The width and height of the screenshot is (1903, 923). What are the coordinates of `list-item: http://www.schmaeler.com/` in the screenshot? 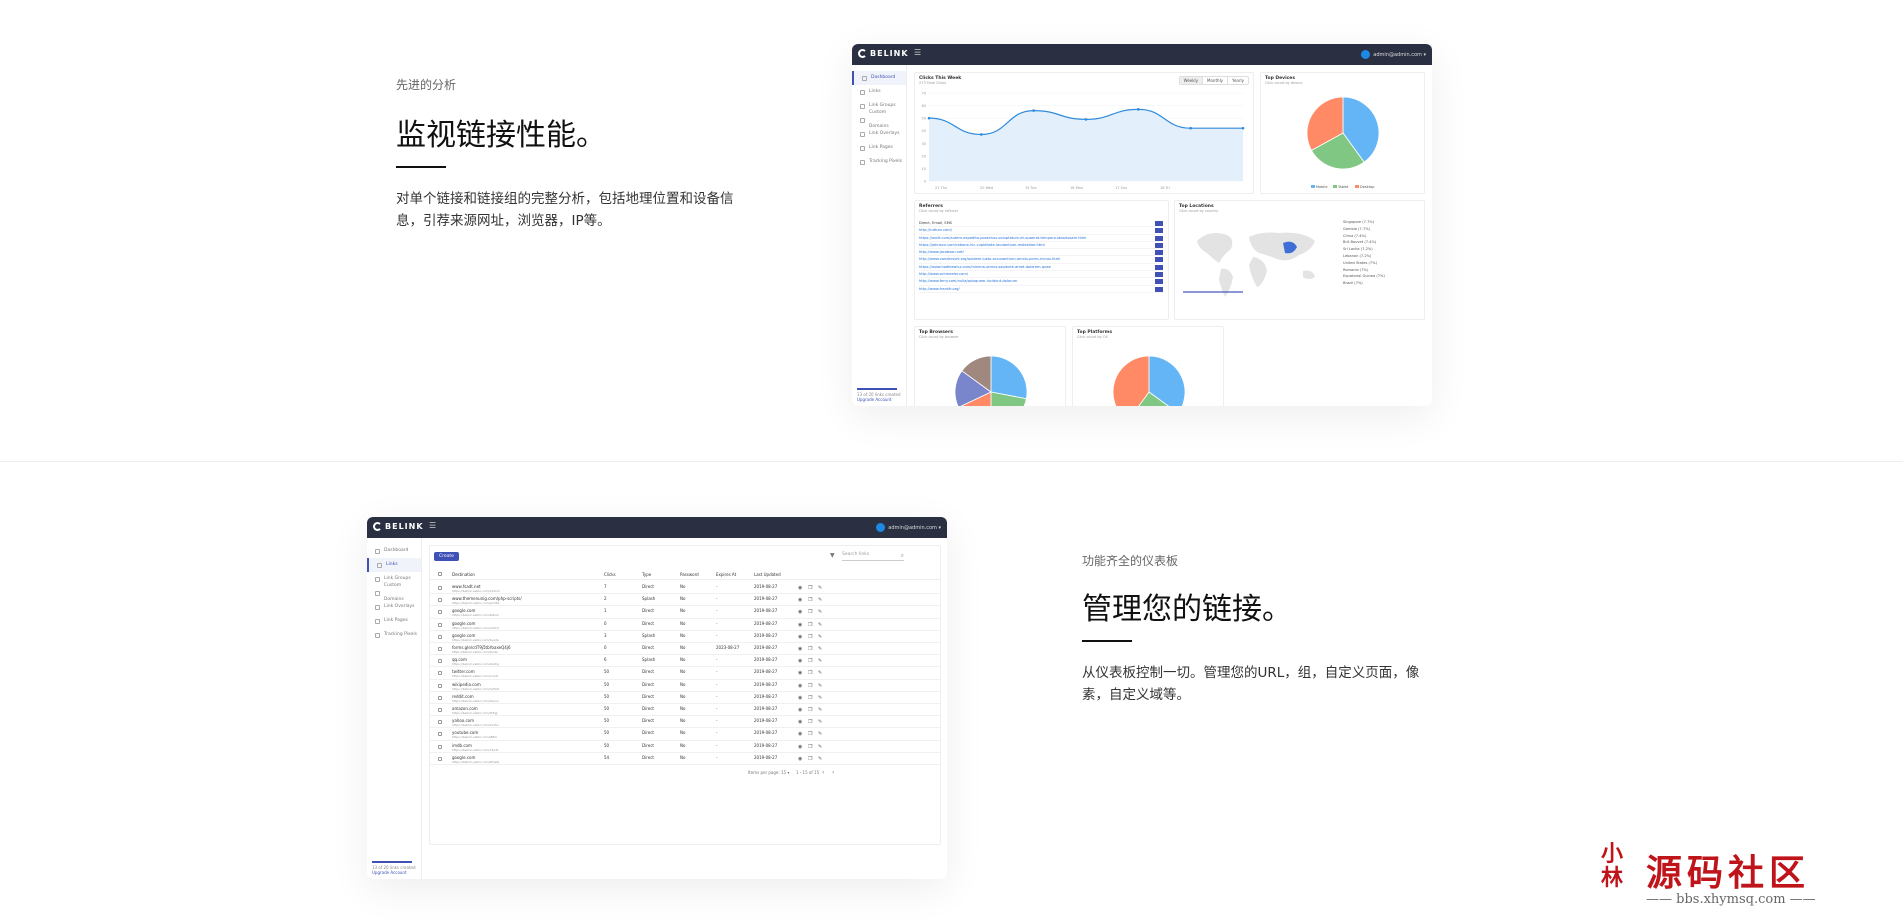 It's located at (1041, 275).